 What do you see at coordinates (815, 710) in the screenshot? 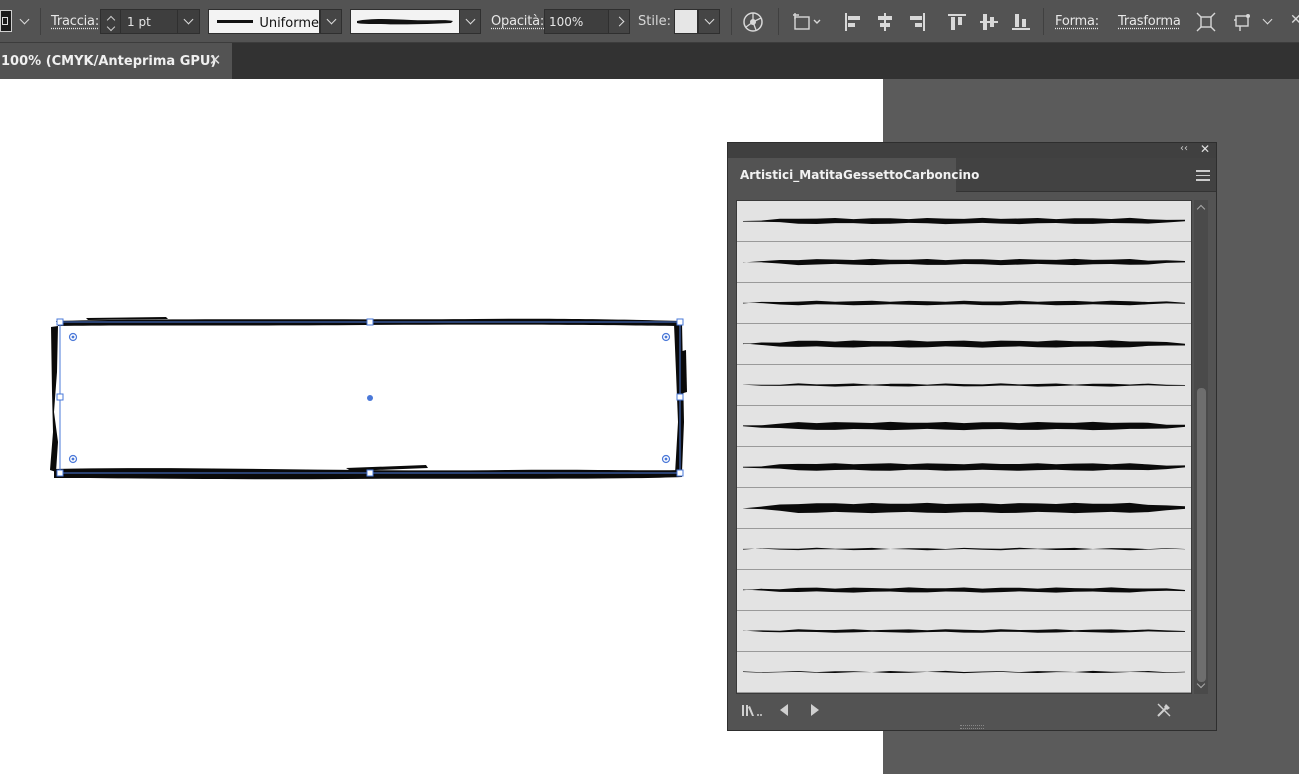
I see `next-library-icon` at bounding box center [815, 710].